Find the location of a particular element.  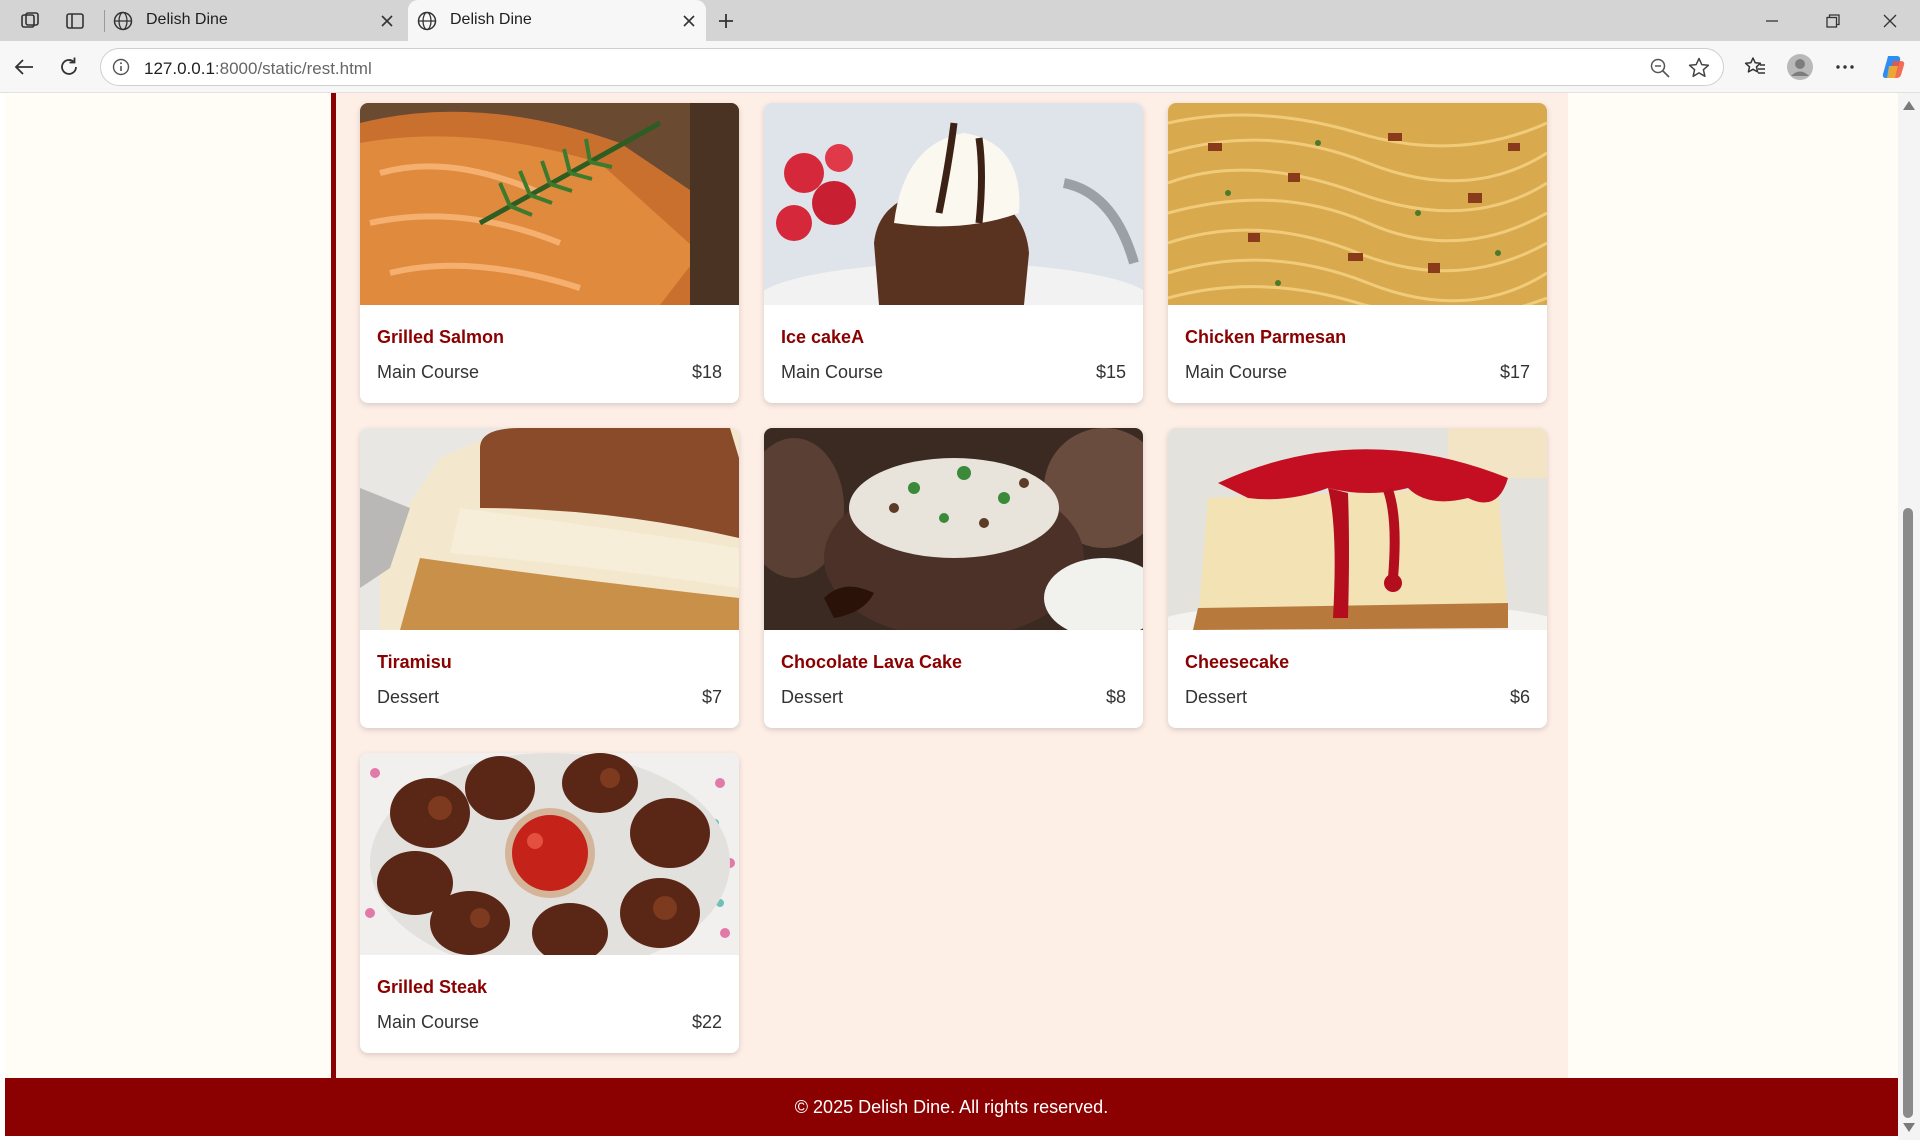

tiramisu-photo is located at coordinates (549, 529).